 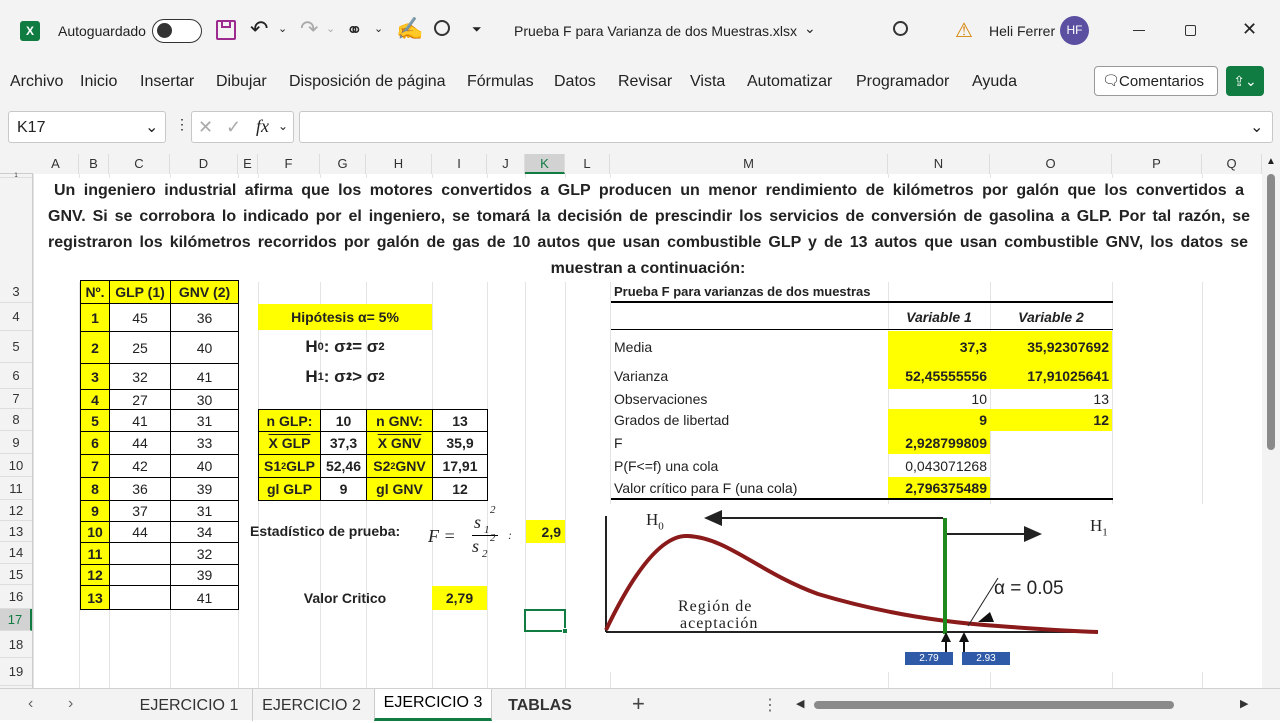 What do you see at coordinates (95, 597) in the screenshot?
I see `table-cell-num: 13` at bounding box center [95, 597].